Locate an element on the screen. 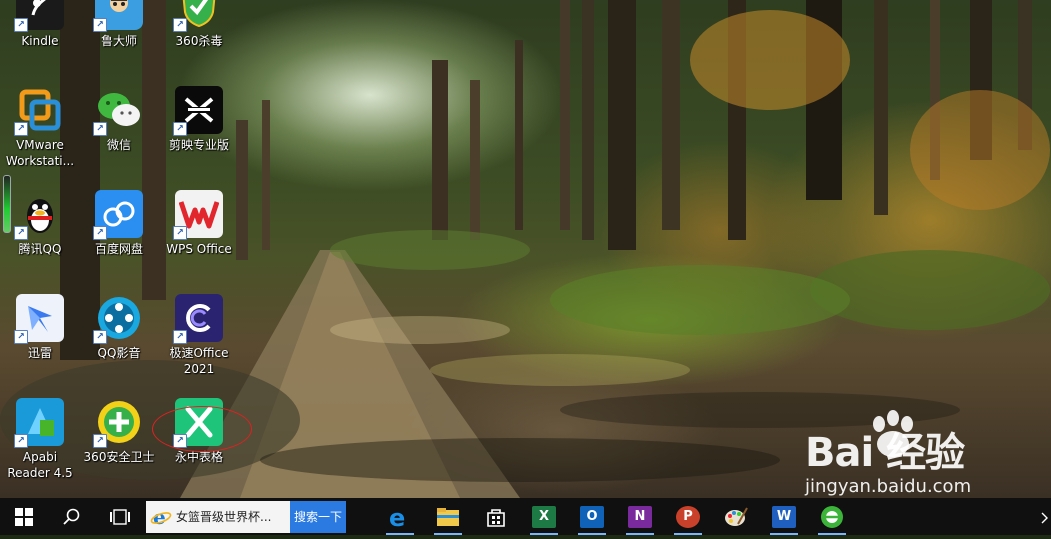 This screenshot has height=539, width=1051. onenote-icon: N is located at coordinates (640, 516).